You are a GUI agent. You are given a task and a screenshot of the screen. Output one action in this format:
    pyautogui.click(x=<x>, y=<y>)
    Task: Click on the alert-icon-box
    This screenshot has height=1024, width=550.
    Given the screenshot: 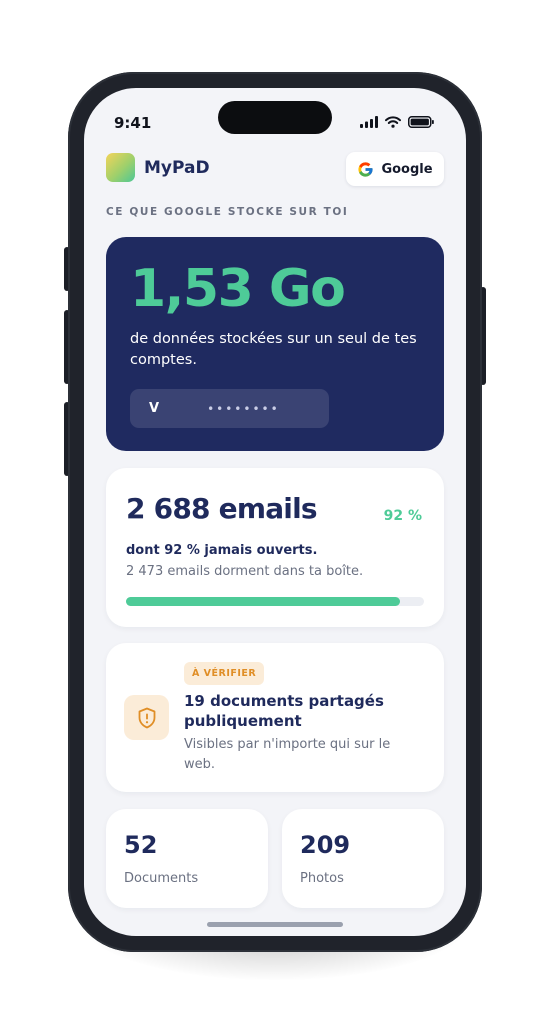 What is the action you would take?
    pyautogui.click(x=146, y=717)
    